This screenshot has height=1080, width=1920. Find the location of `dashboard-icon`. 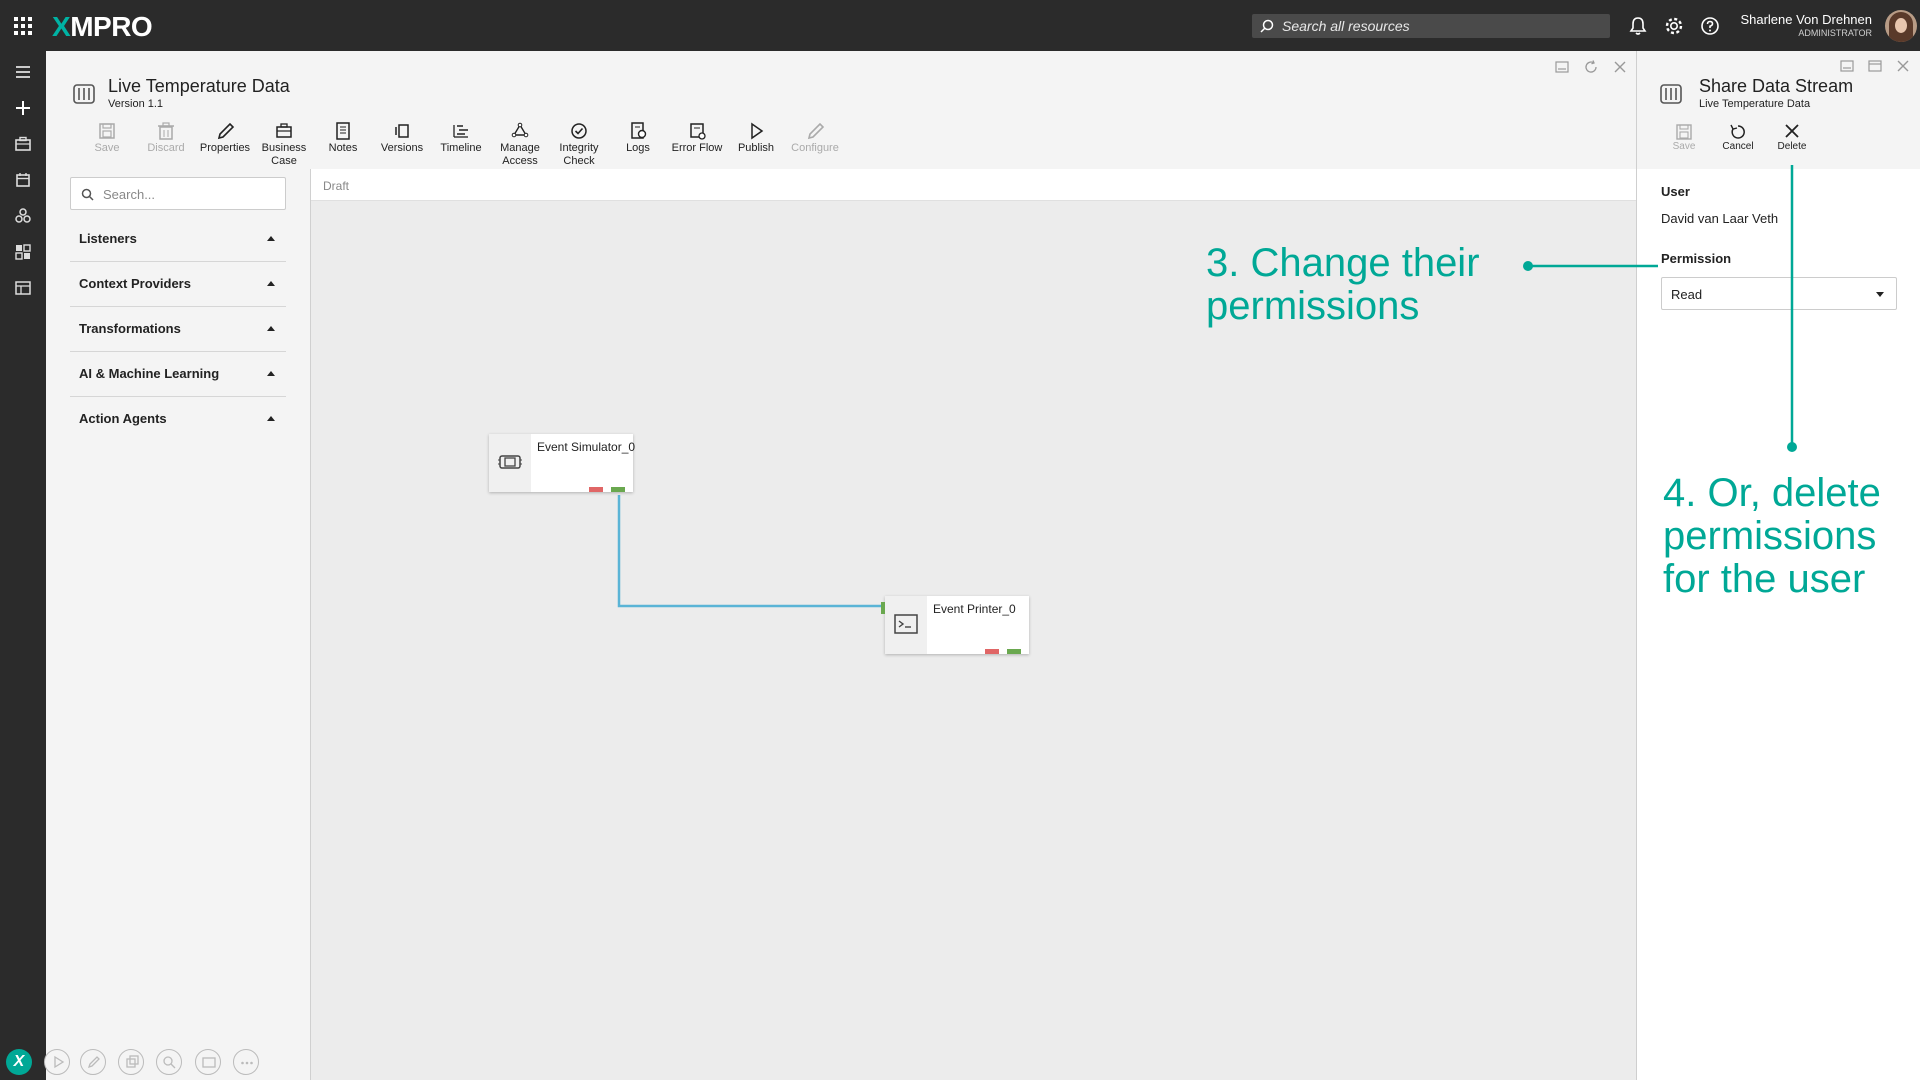

dashboard-icon is located at coordinates (23, 252).